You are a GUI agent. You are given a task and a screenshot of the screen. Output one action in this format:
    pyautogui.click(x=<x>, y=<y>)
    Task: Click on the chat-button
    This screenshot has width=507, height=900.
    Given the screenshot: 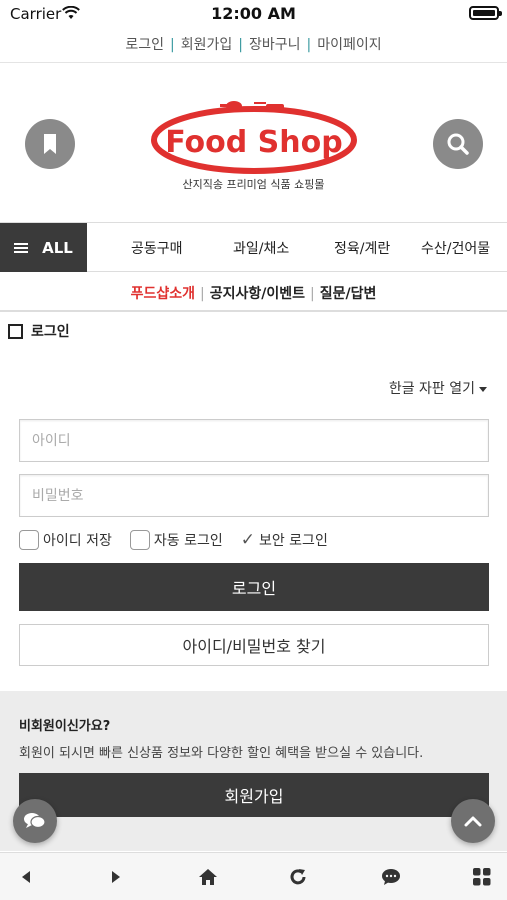 What is the action you would take?
    pyautogui.click(x=35, y=821)
    